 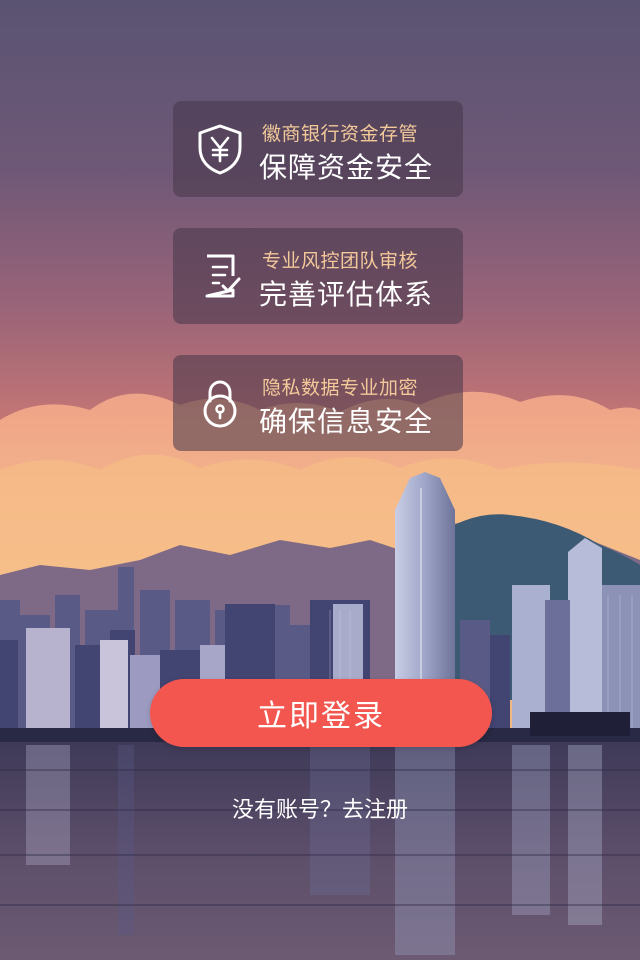 What do you see at coordinates (220, 149) in the screenshot?
I see `shield-yen-icon` at bounding box center [220, 149].